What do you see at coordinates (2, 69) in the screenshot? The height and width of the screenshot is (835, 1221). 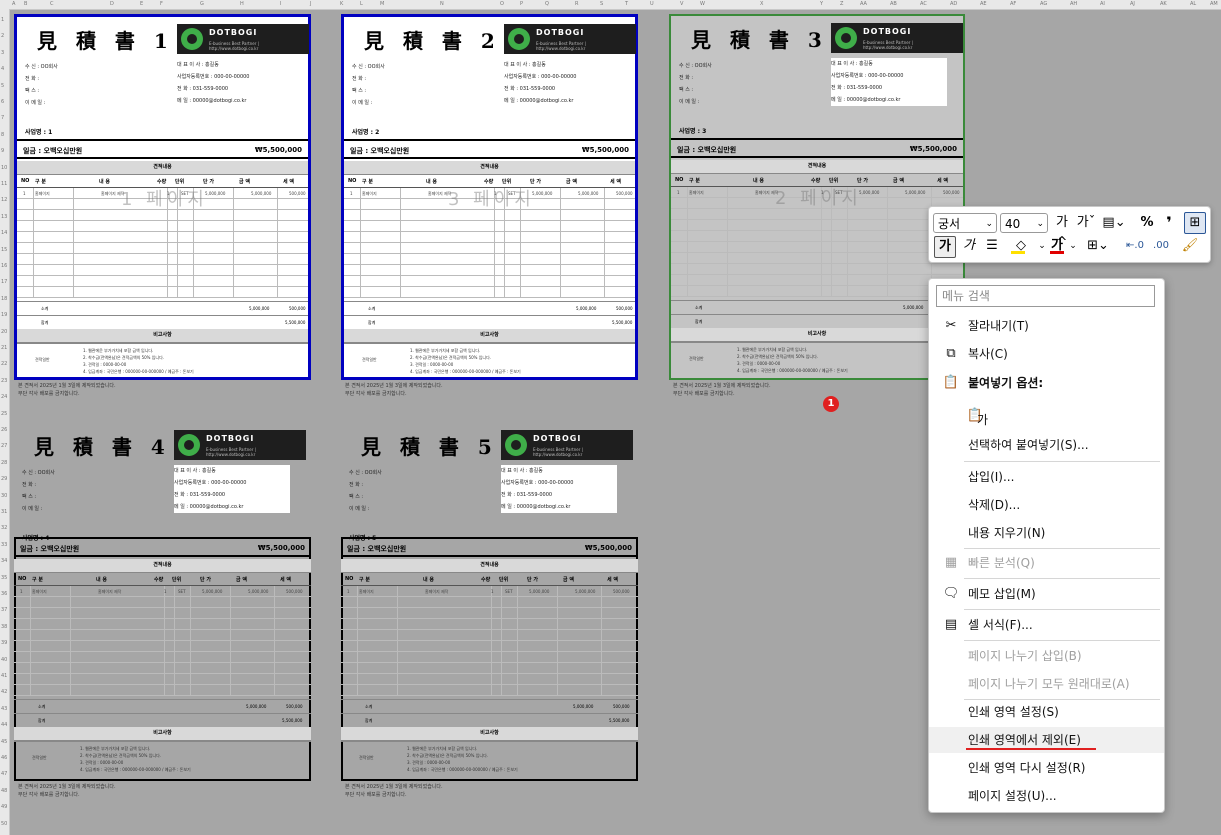 I see `row-header-cell: 4` at bounding box center [2, 69].